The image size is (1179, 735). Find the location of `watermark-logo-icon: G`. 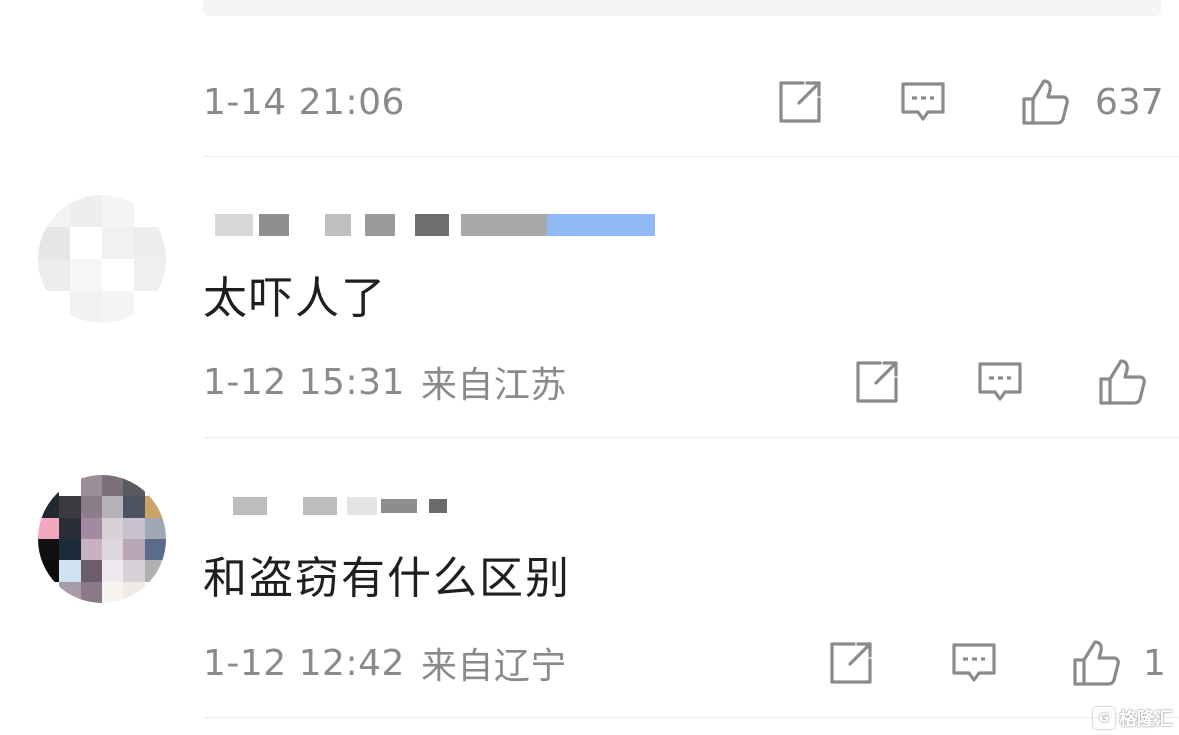

watermark-logo-icon: G is located at coordinates (1104, 718).